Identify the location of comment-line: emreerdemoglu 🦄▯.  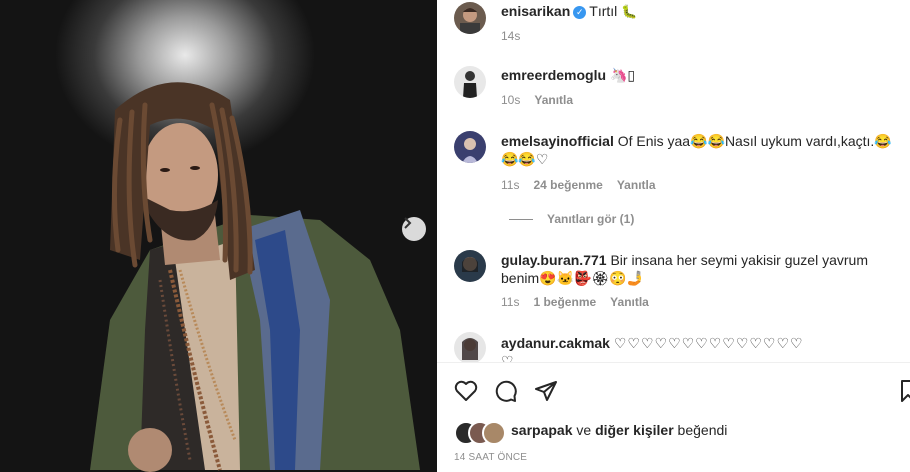
(568, 75).